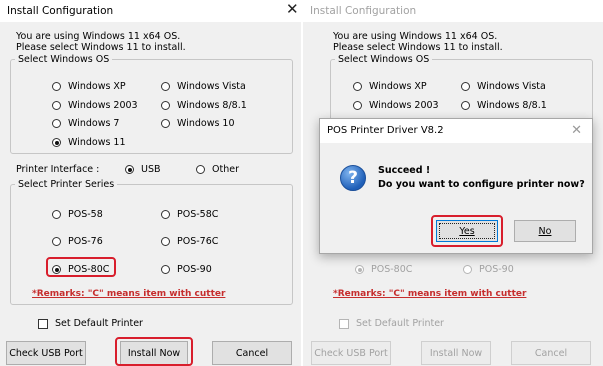 The image size is (603, 366). Describe the element at coordinates (385, 130) in the screenshot. I see `dialog-title: POS Printer Driver V8.2` at that location.